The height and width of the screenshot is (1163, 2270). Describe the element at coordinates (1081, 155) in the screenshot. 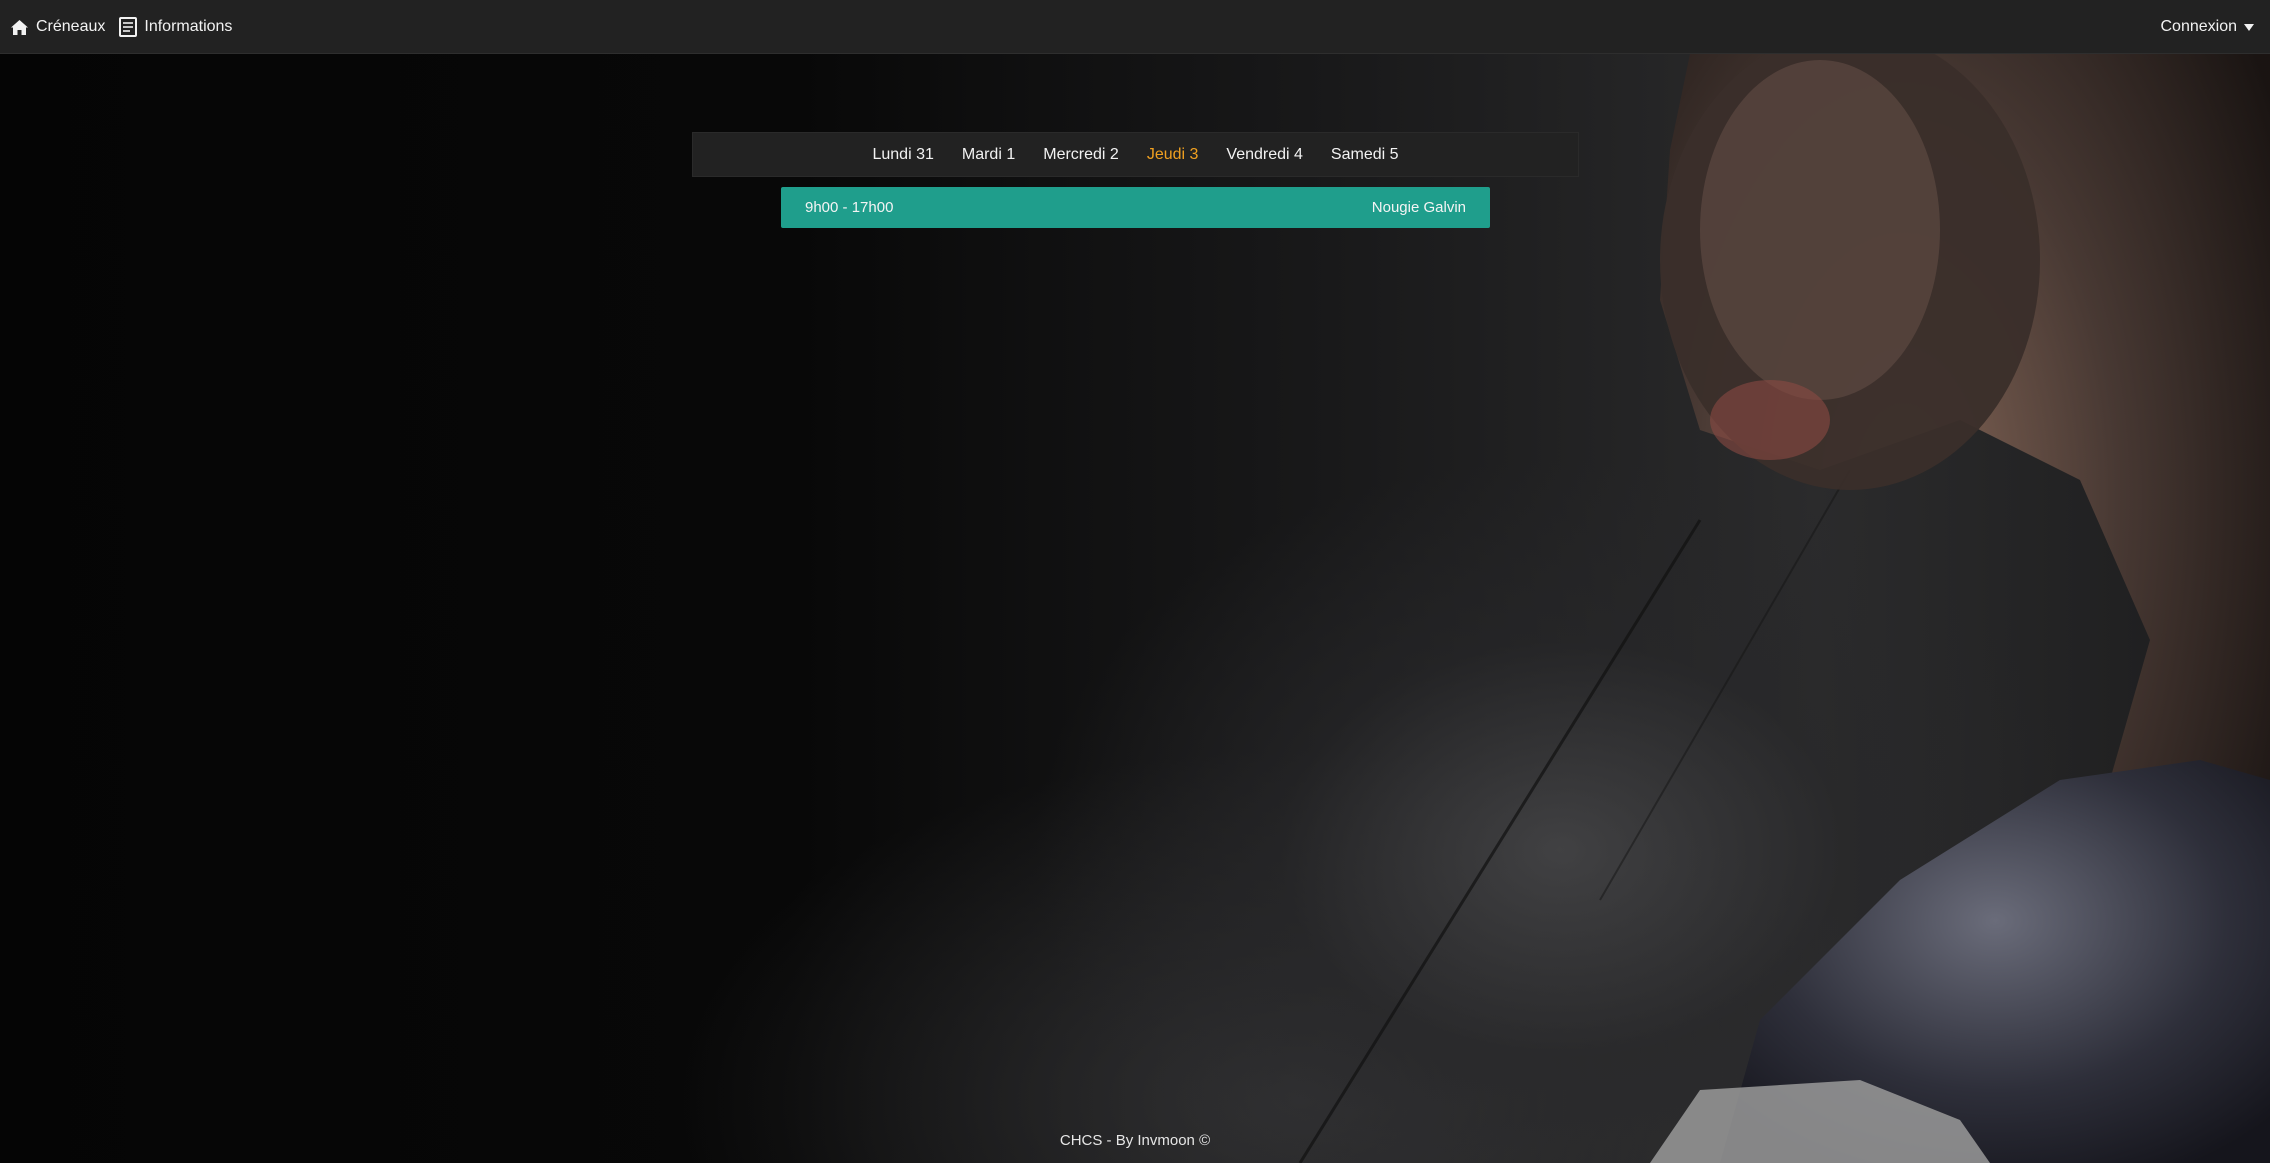

I see `tab-mercredi-2: Mercredi 2` at that location.